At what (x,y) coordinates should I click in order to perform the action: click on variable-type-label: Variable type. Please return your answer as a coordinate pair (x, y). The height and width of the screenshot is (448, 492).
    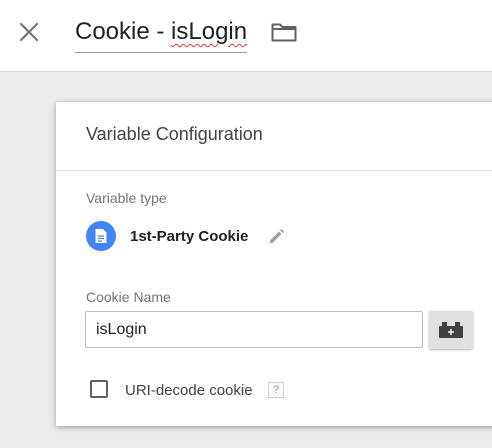
    Looking at the image, I should click on (126, 198).